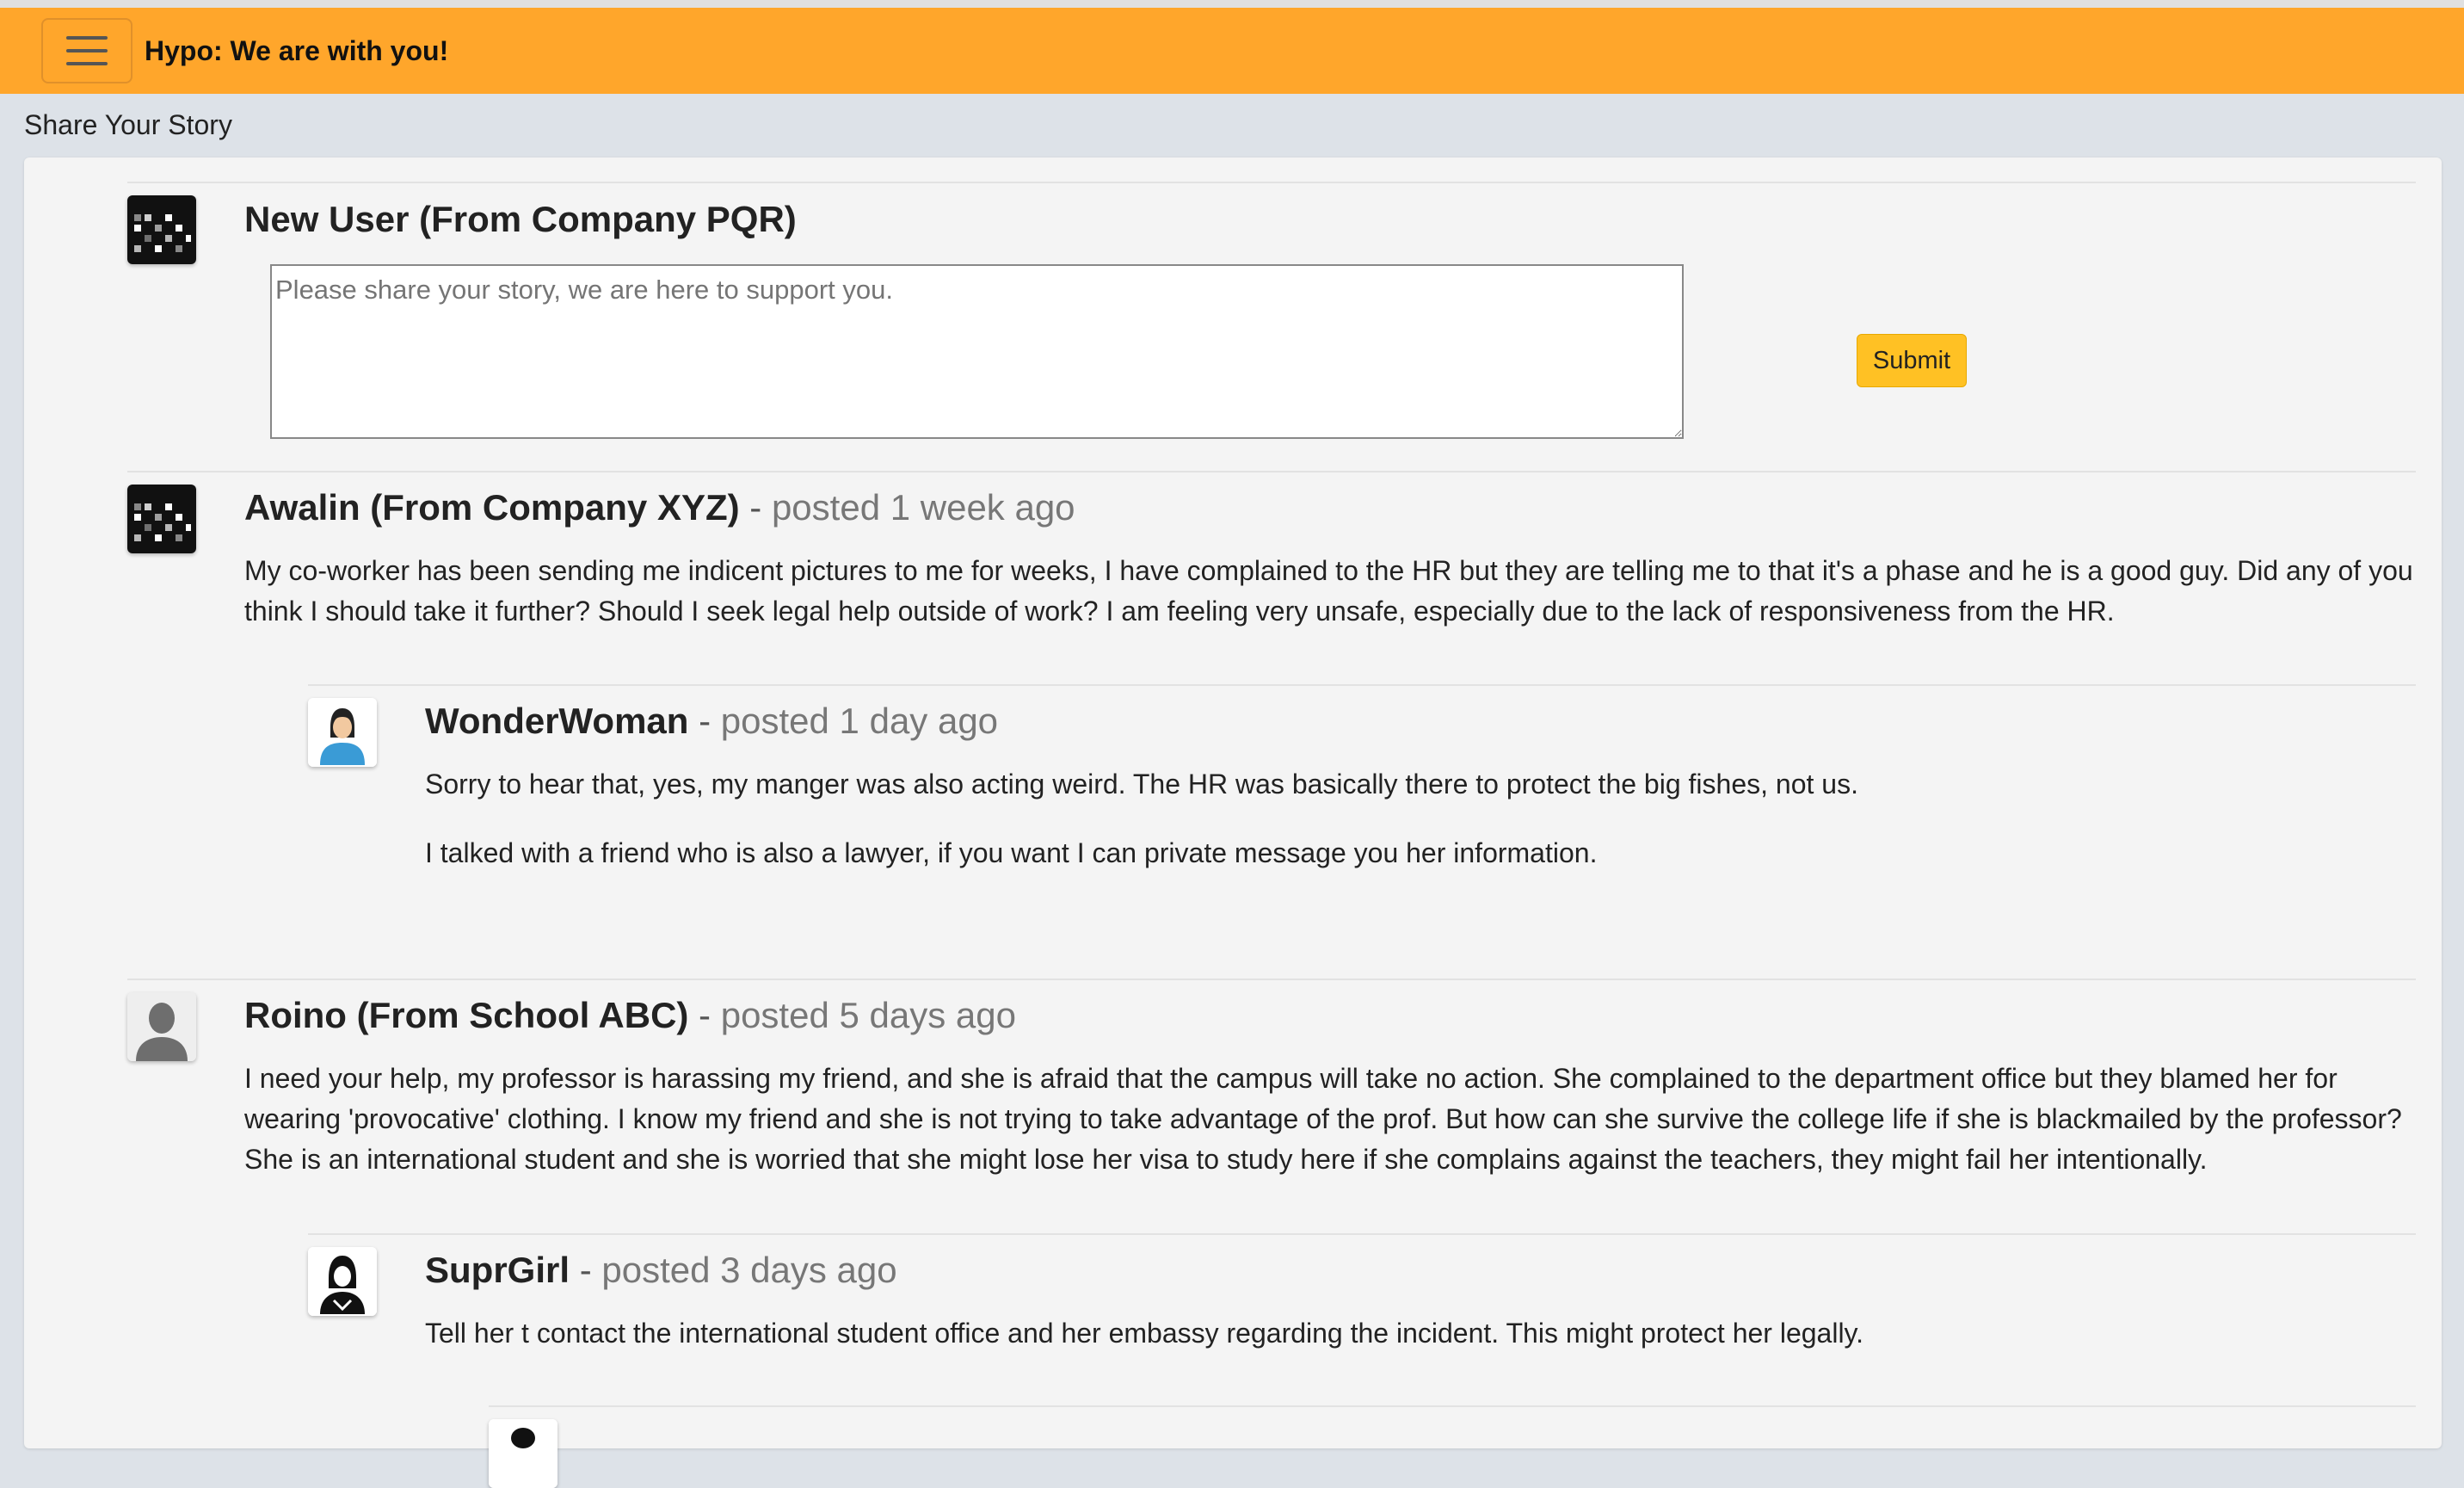 Image resolution: width=2464 pixels, height=1488 pixels. Describe the element at coordinates (1232, 4) in the screenshot. I see `browser-top-strip` at that location.